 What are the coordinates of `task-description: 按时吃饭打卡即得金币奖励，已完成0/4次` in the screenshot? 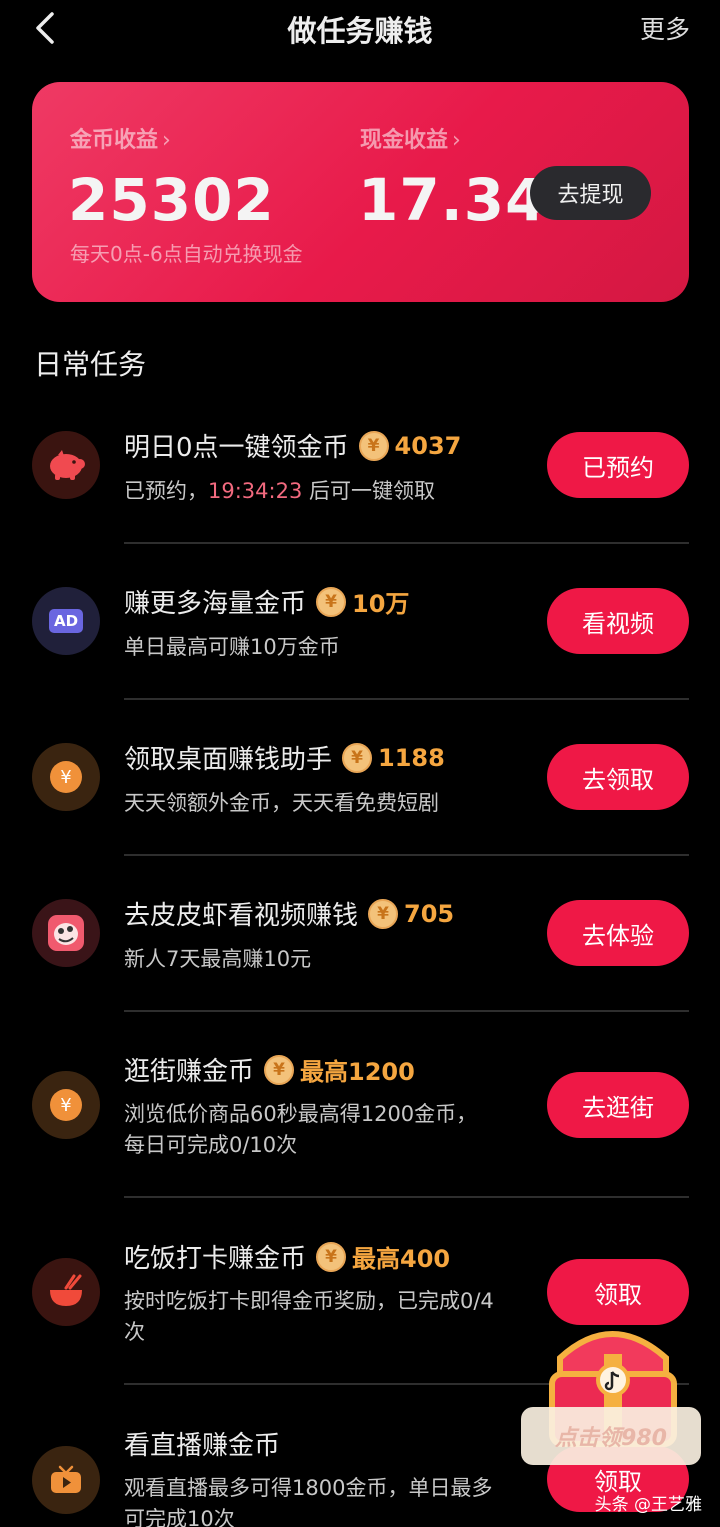 It's located at (309, 1316).